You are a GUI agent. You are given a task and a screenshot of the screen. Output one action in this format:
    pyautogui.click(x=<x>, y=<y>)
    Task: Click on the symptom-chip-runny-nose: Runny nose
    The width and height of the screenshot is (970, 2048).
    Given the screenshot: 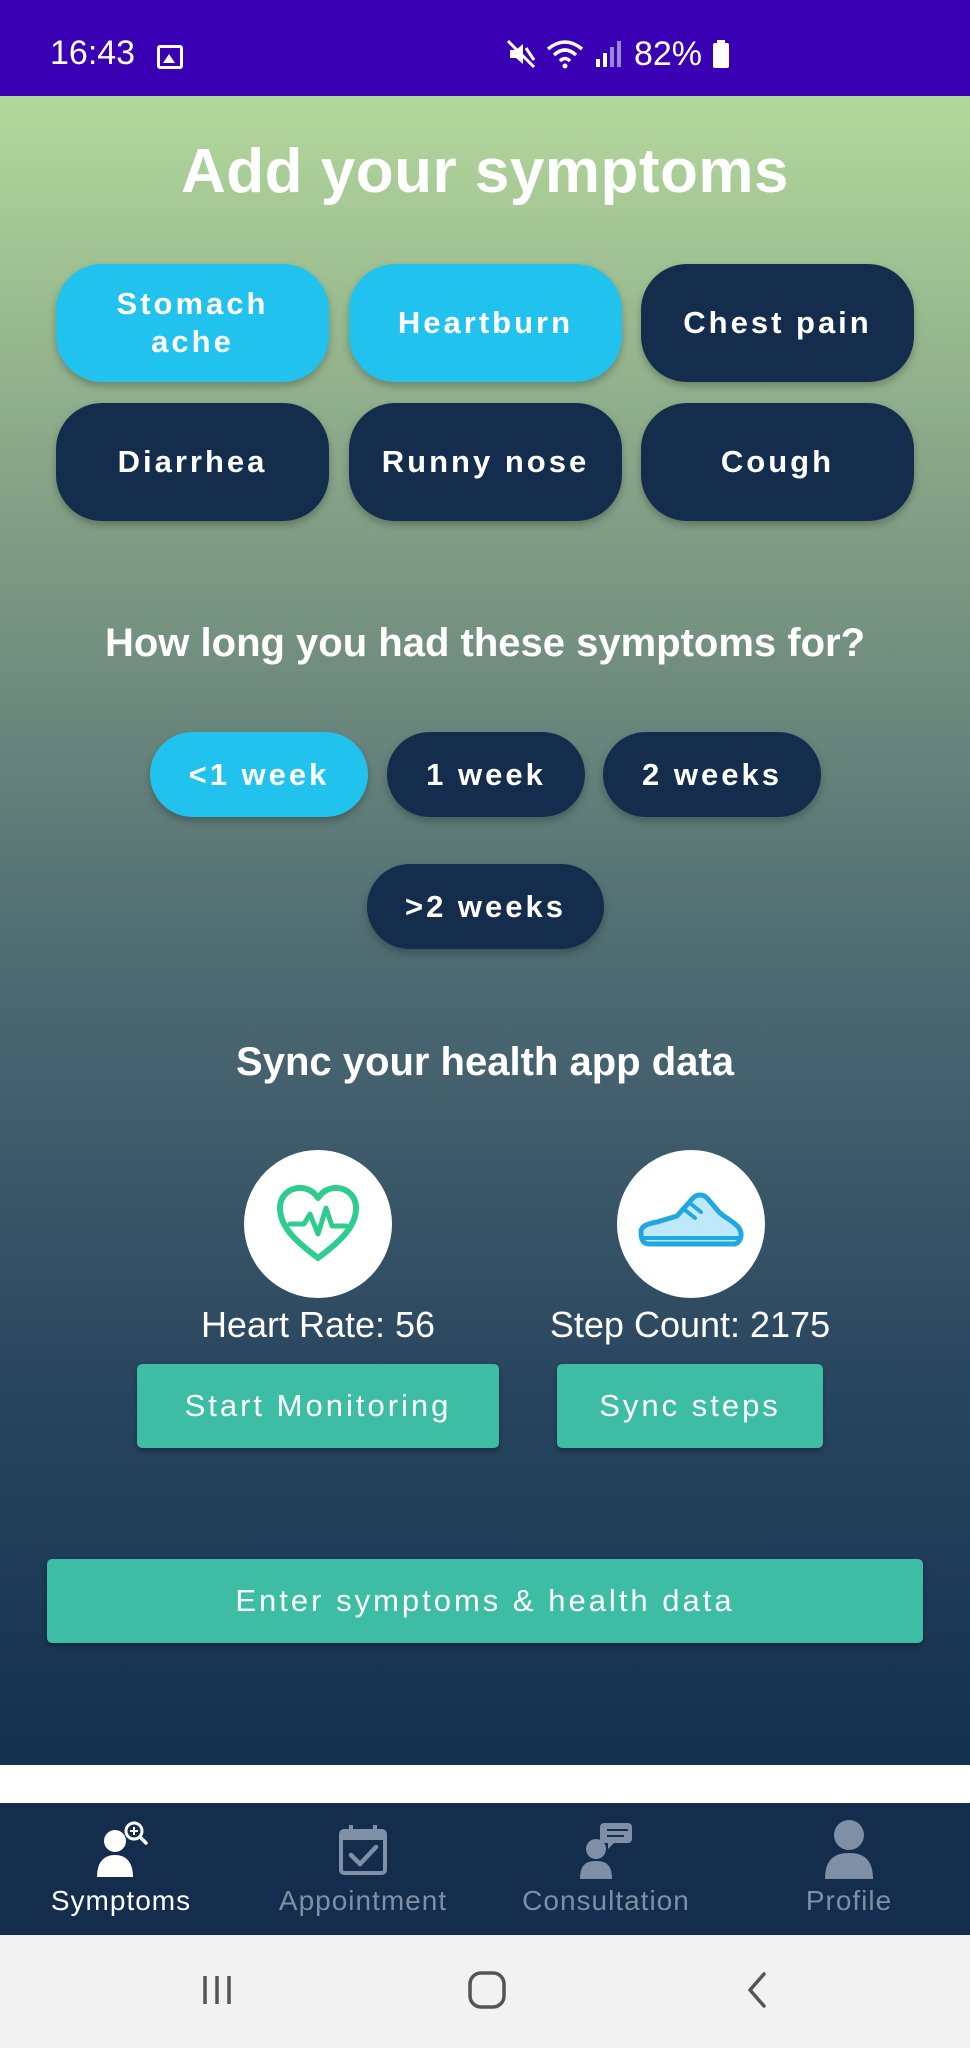 What is the action you would take?
    pyautogui.click(x=485, y=462)
    